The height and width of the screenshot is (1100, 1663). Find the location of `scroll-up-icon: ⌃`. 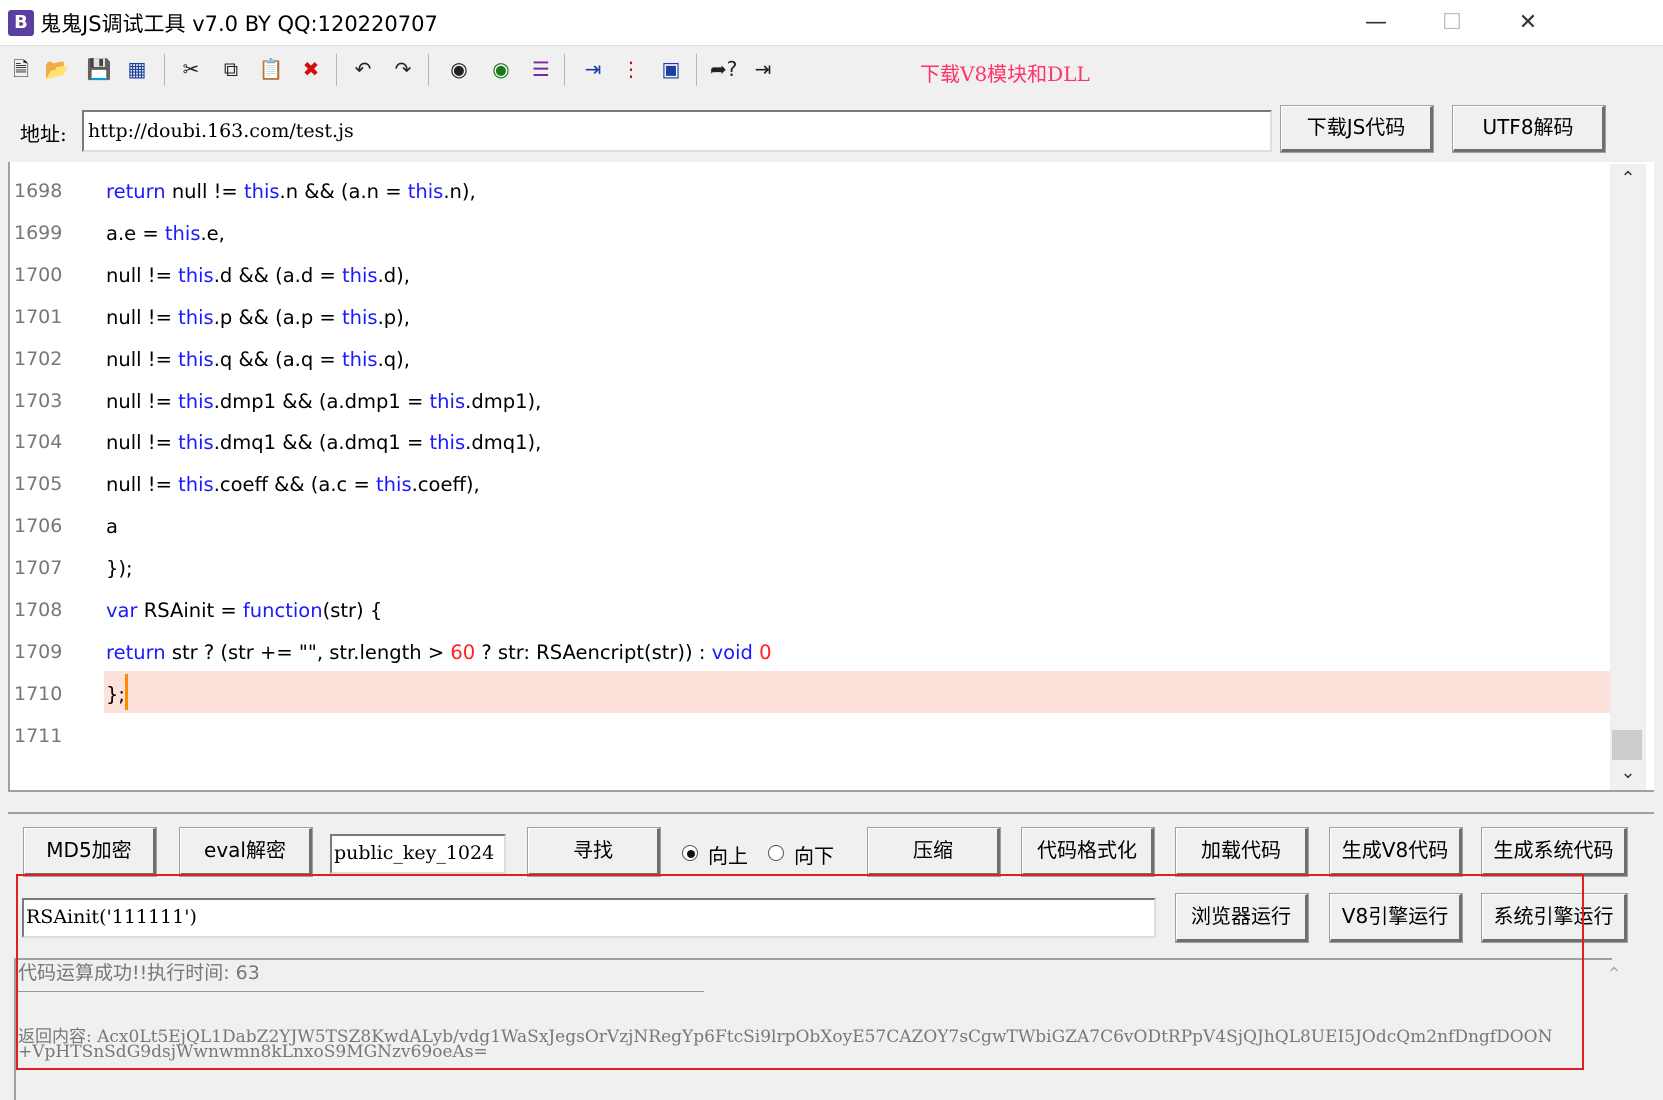

scroll-up-icon: ⌃ is located at coordinates (1628, 179).